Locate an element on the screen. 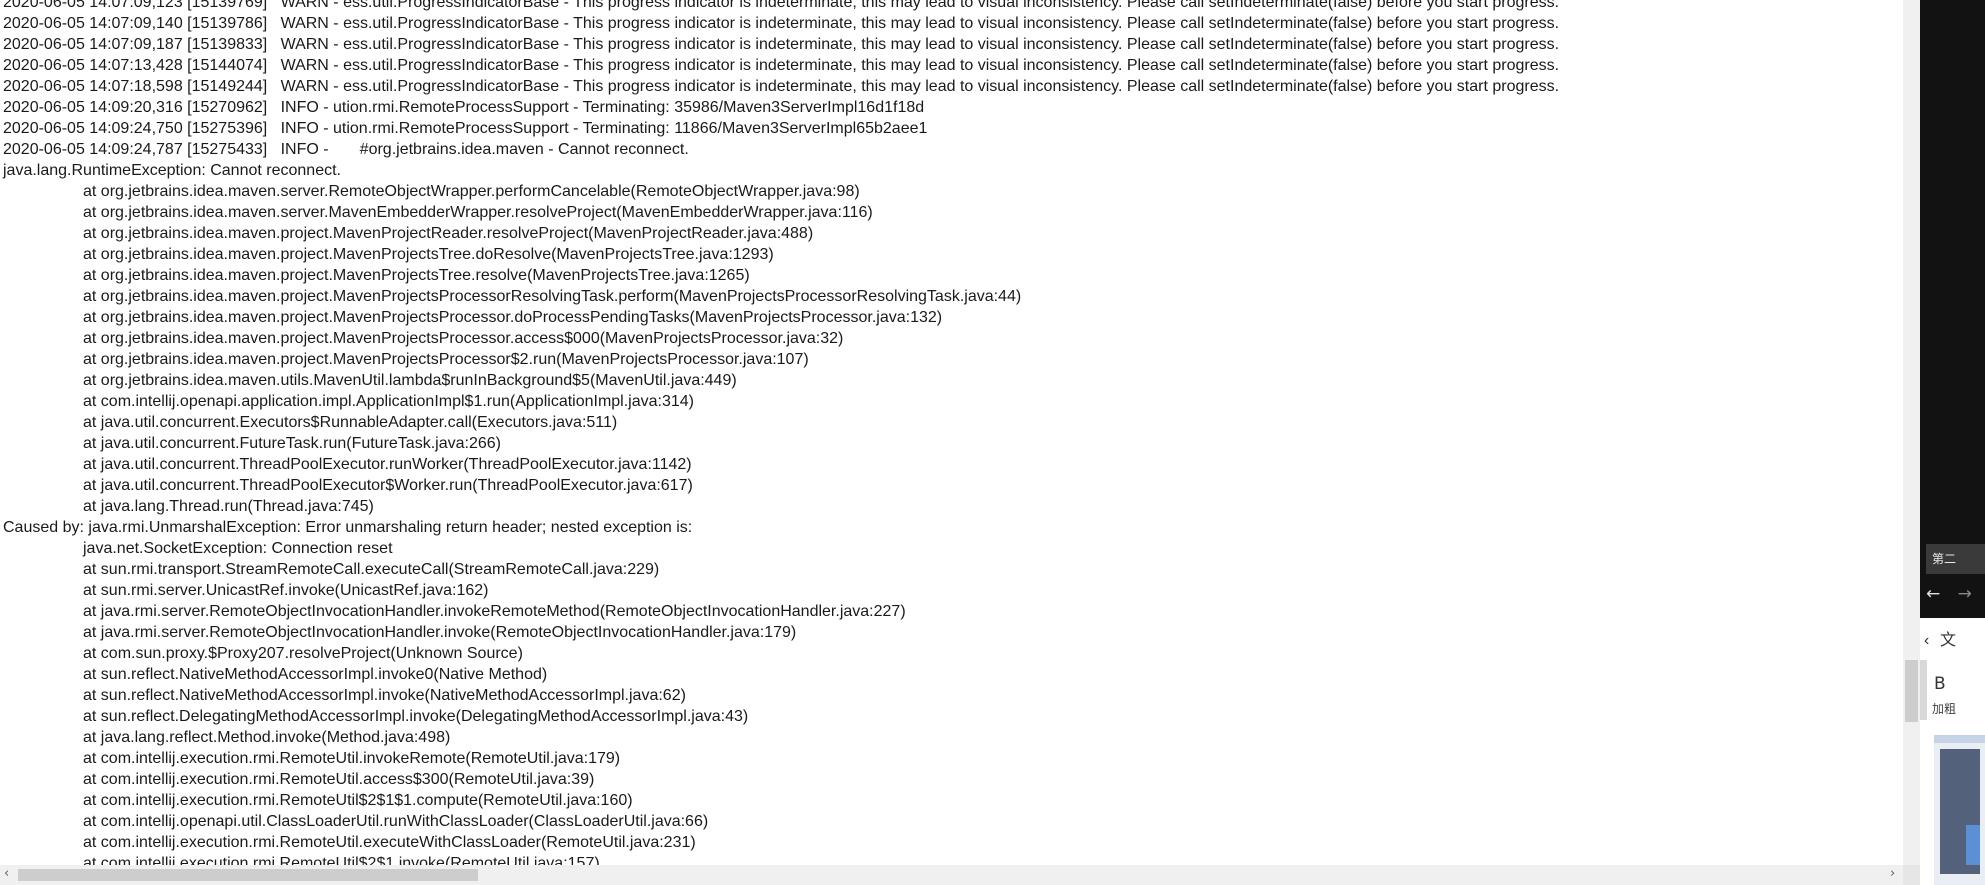  vertical-scrollbar is located at coordinates (1911, 432).